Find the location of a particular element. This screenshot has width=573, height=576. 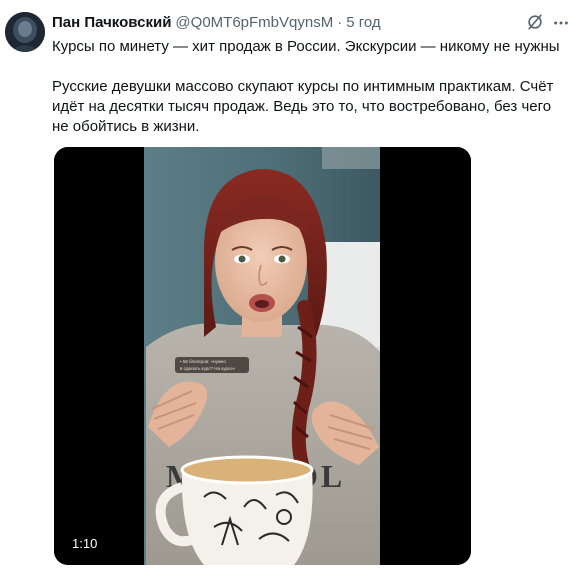

author-display-name: Пан Пачковский is located at coordinates (111, 22).